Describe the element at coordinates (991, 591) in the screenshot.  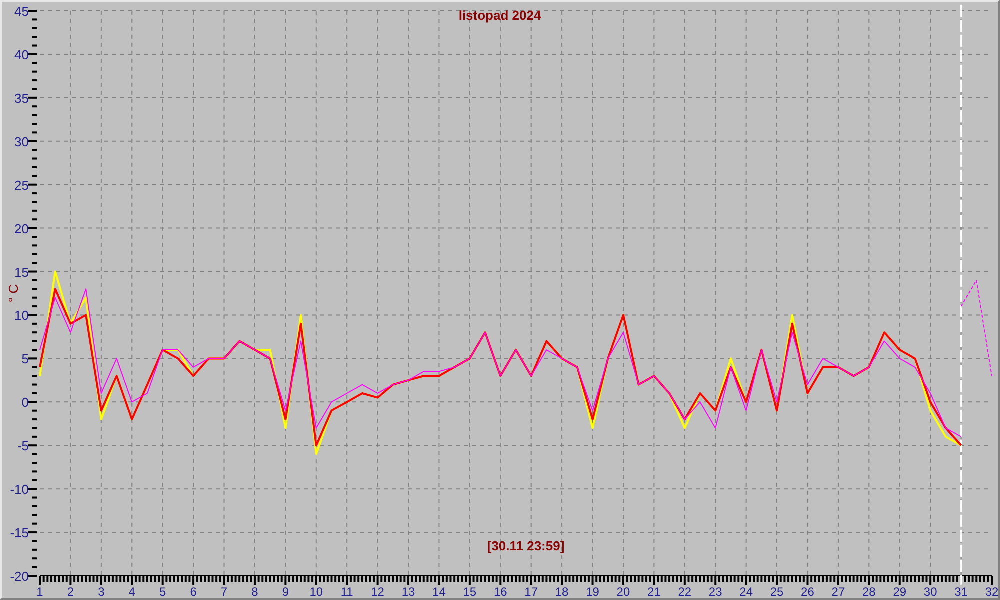
I see `tick-label: 32` at that location.